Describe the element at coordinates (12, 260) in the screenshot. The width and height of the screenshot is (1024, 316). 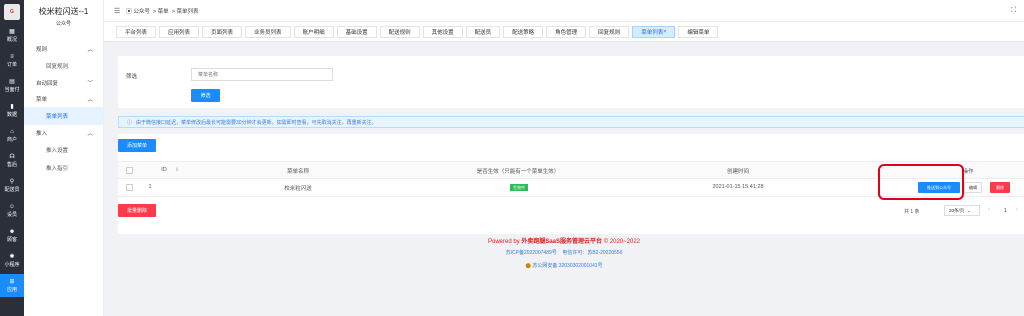
I see `nav-item-miniapp: ✺ 小程序` at that location.